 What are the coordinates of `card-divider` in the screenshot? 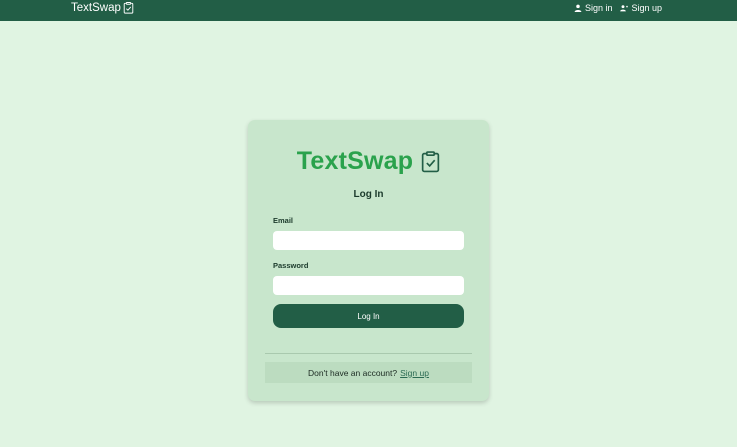 It's located at (368, 353).